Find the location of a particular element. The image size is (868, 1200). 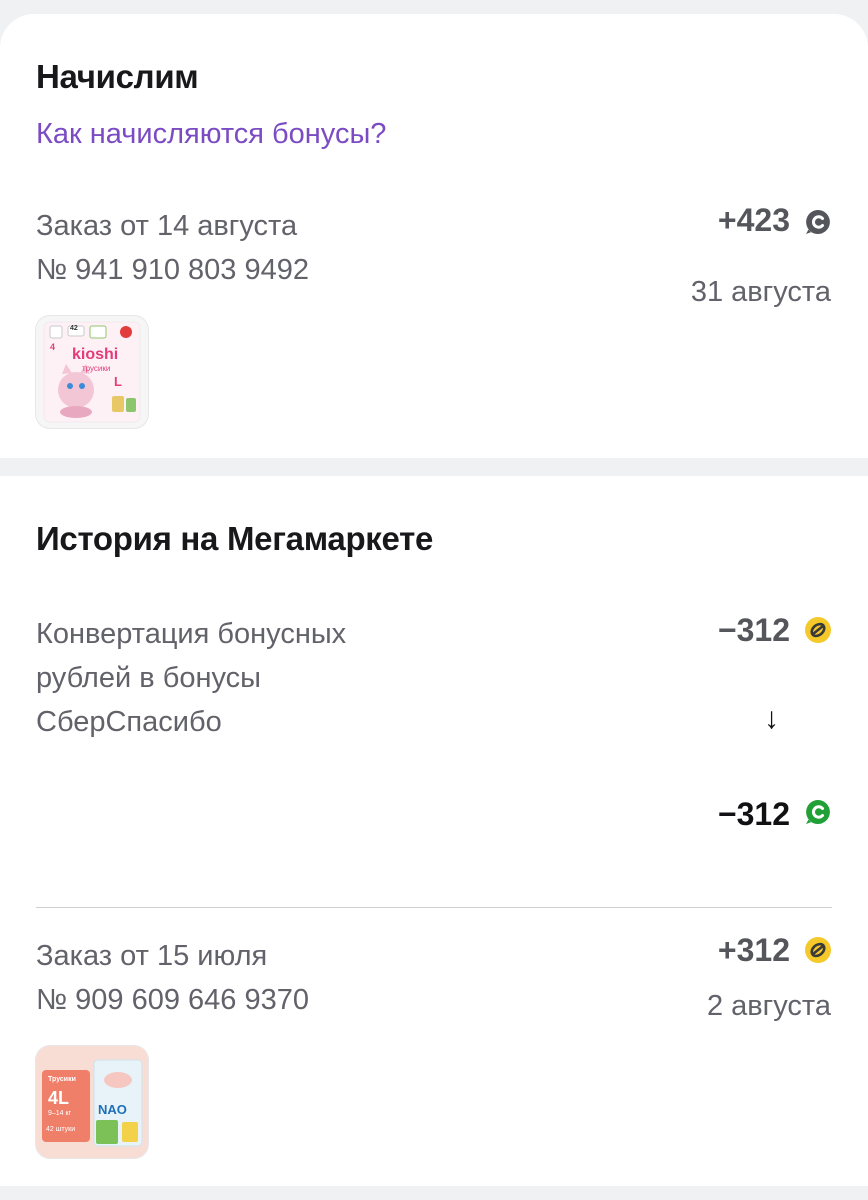

history-divider is located at coordinates (434, 907).